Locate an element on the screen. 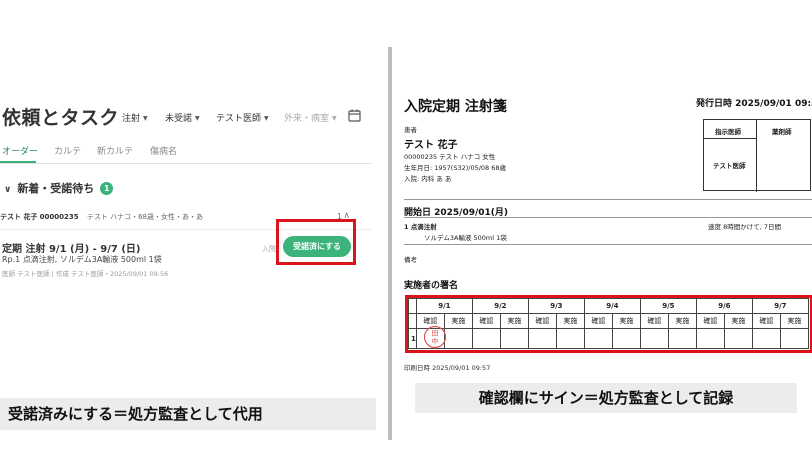  filter-label: 注射 is located at coordinates (131, 119).